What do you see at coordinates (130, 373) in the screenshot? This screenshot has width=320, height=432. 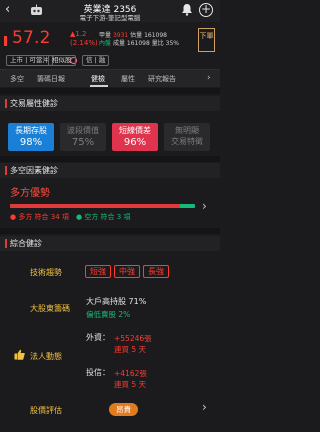 I see `trust-value: +4162張` at bounding box center [130, 373].